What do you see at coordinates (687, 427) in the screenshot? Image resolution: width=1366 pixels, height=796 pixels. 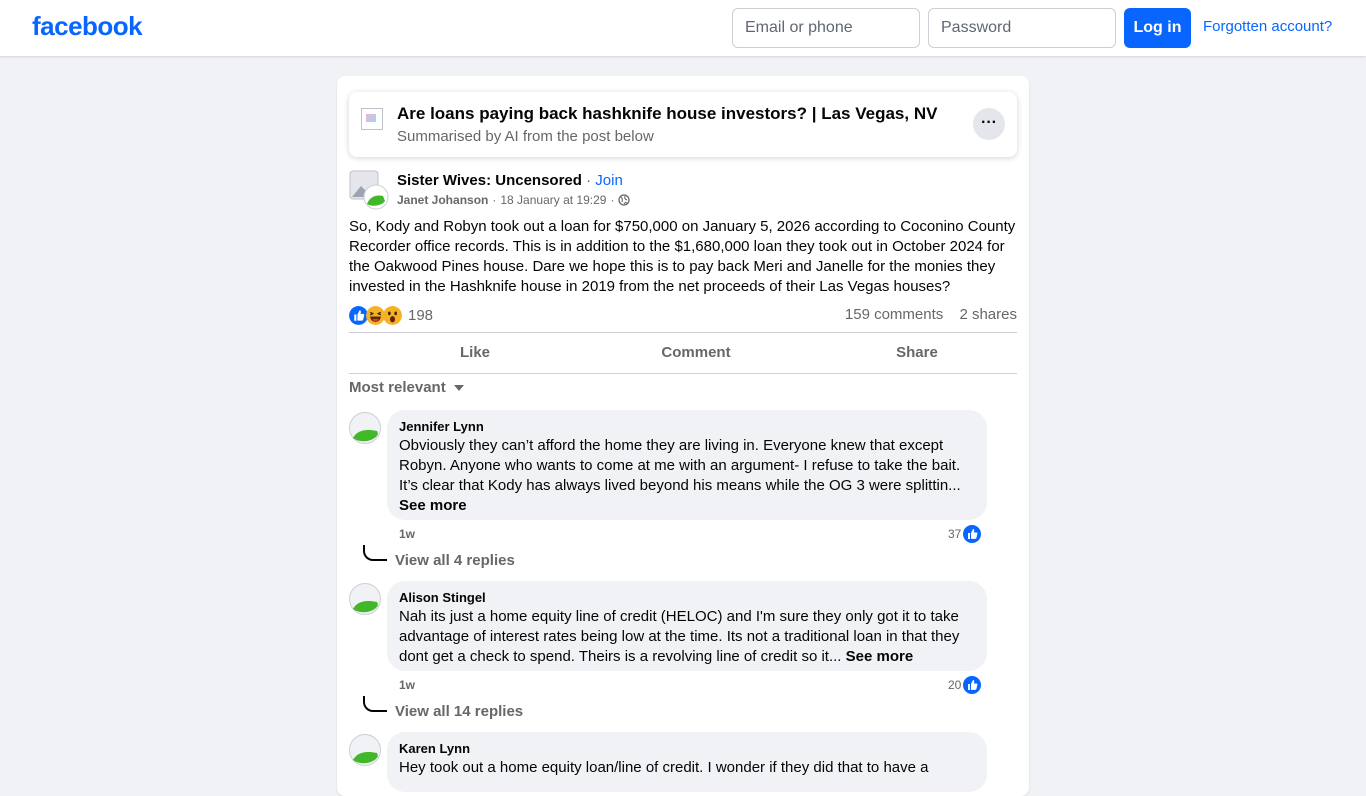 I see `commenter-name: Jennifer Lynn` at bounding box center [687, 427].